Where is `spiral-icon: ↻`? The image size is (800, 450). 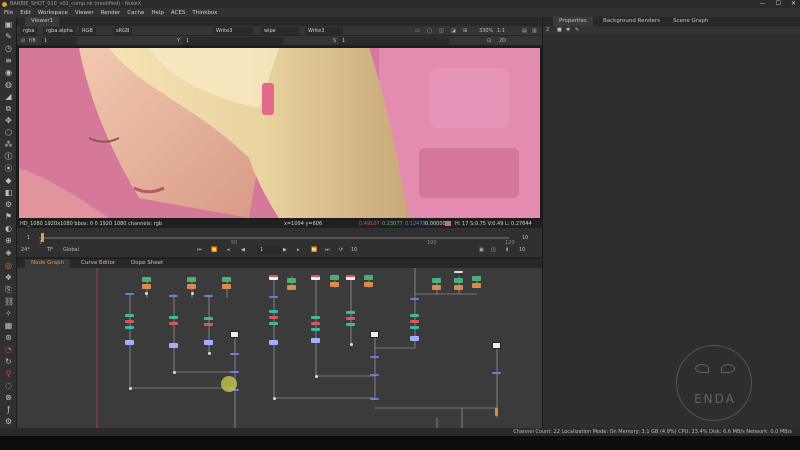 spiral-icon: ↻ is located at coordinates (8, 361).